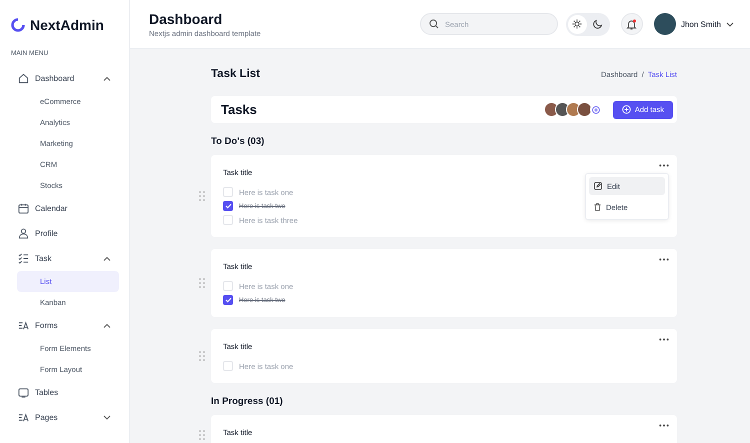 The width and height of the screenshot is (750, 443). What do you see at coordinates (23, 78) in the screenshot?
I see `home-icon` at bounding box center [23, 78].